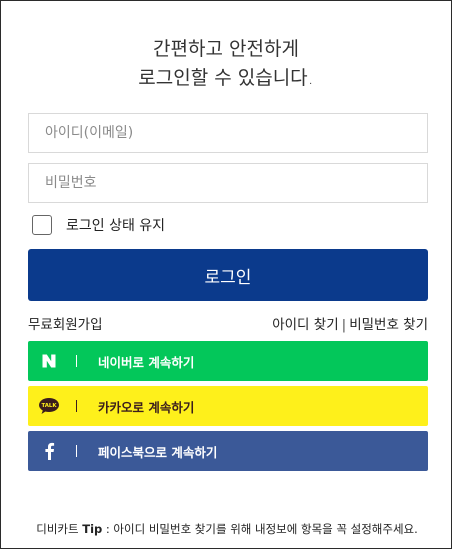  I want to click on signup-link: 무료회원가입, so click(65, 323).